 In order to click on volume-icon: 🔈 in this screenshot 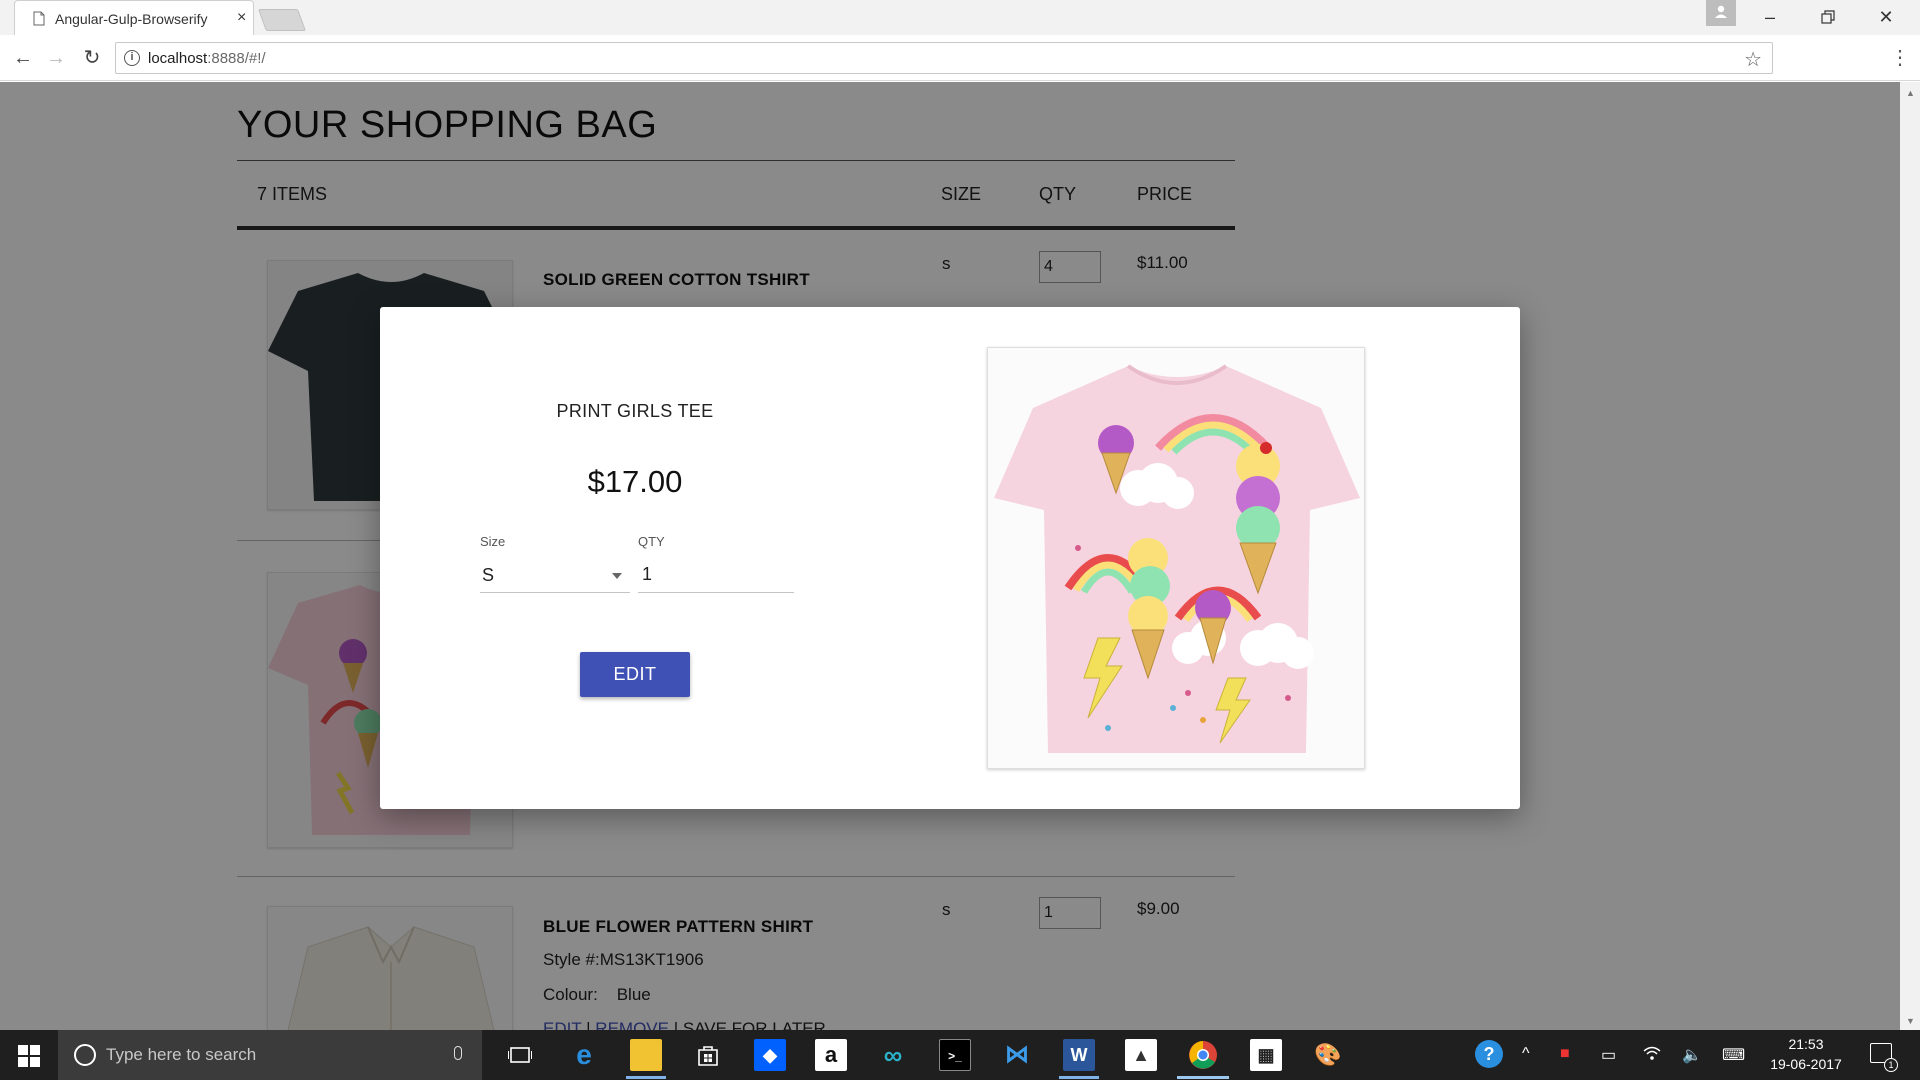, I will do `click(1692, 1055)`.